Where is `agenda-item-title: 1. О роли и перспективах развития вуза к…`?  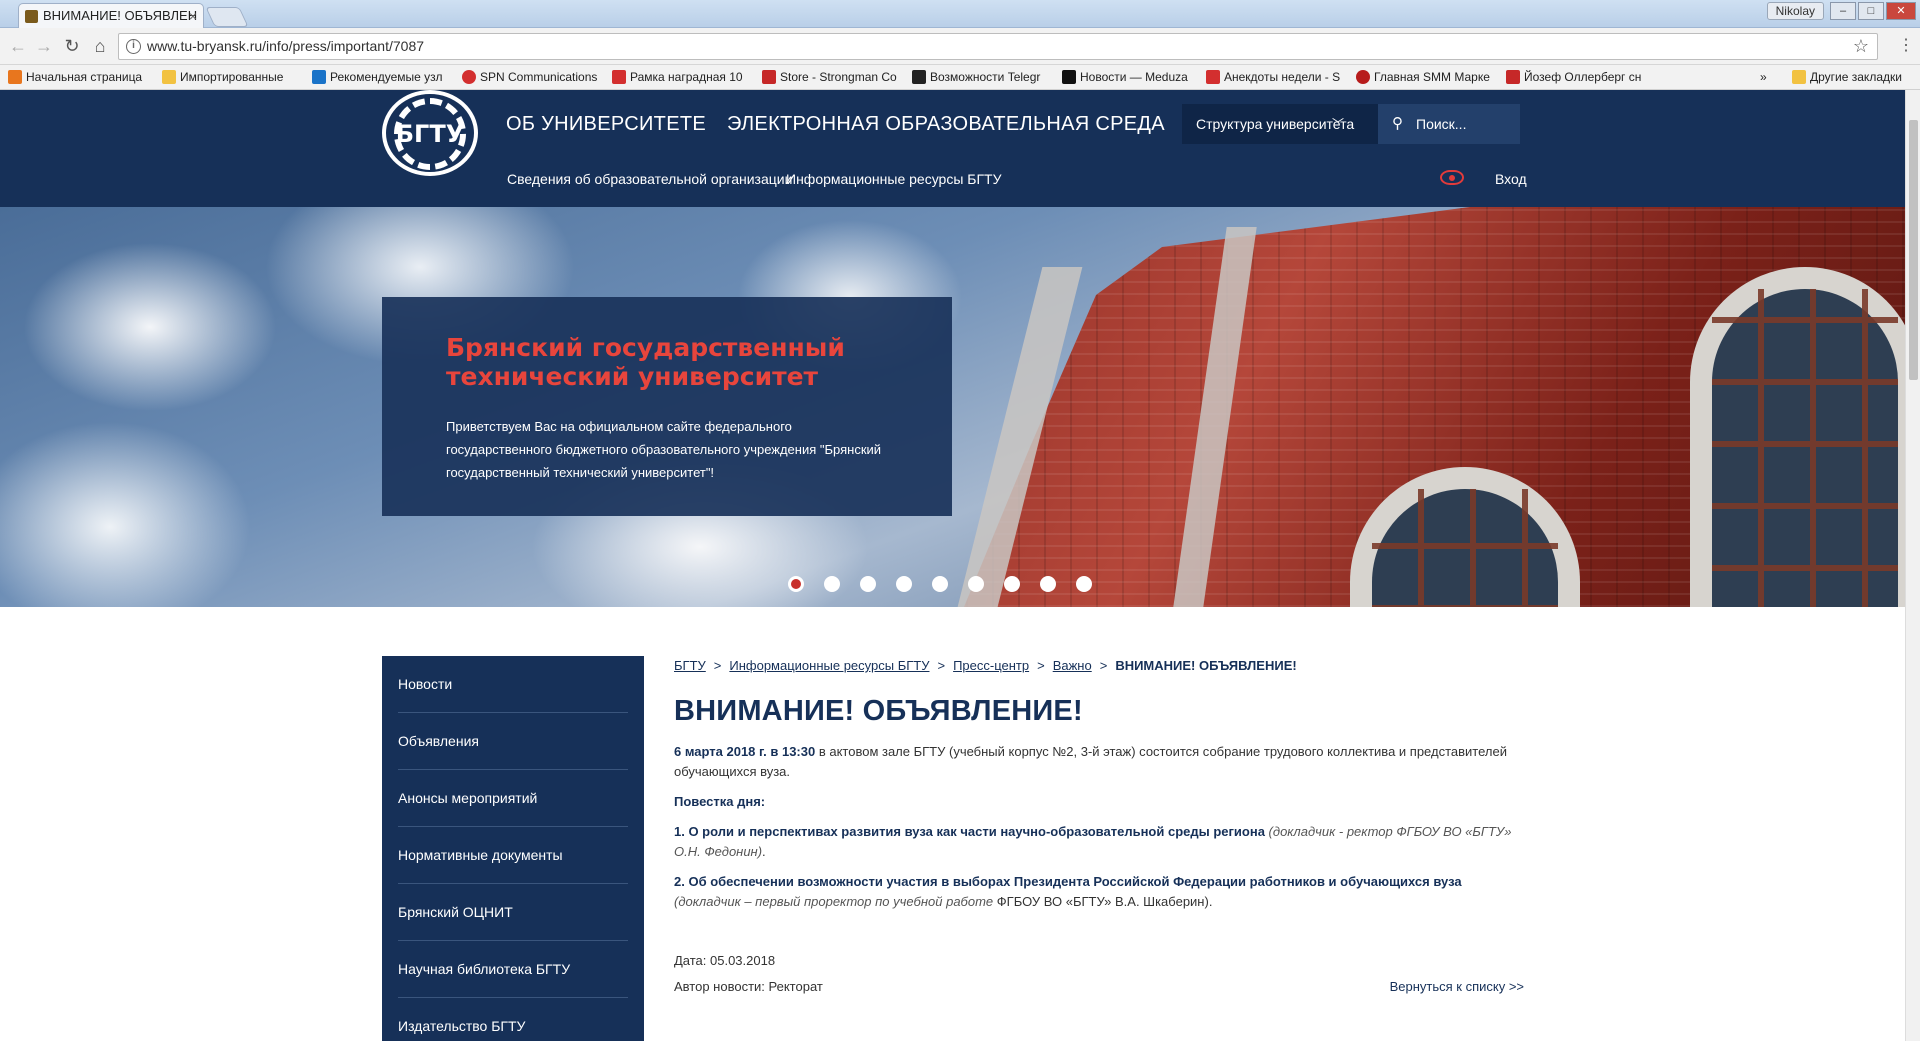
agenda-item-title: 1. О роли и перспективах развития вуза к… is located at coordinates (969, 831).